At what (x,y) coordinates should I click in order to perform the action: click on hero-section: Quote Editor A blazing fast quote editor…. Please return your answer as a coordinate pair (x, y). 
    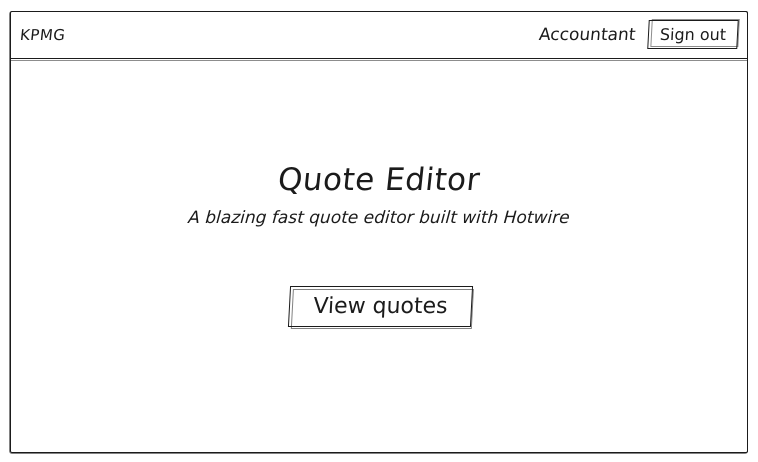
    Looking at the image, I should click on (379, 195).